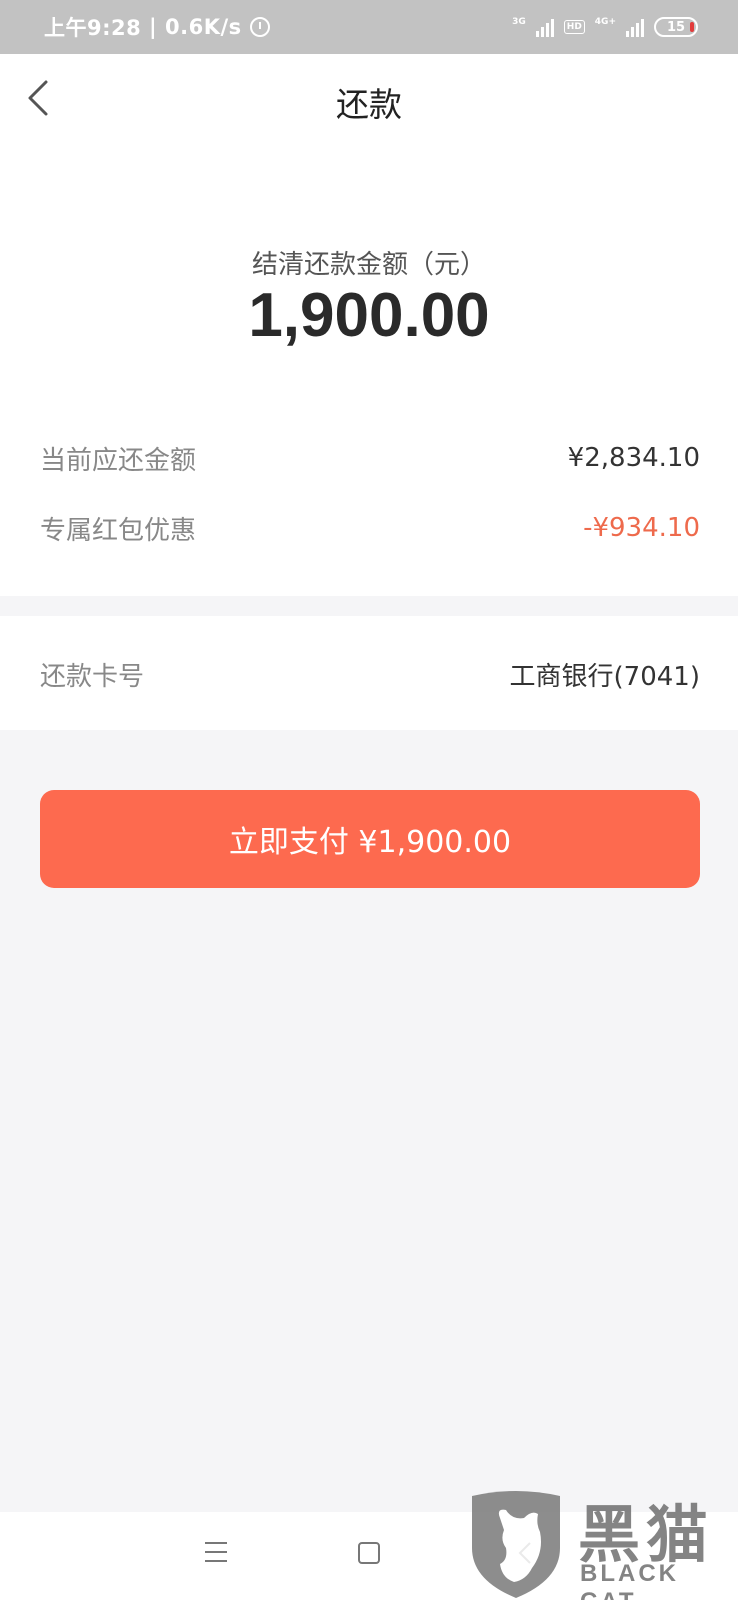  Describe the element at coordinates (544, 27) in the screenshot. I see `signal-icon` at that location.